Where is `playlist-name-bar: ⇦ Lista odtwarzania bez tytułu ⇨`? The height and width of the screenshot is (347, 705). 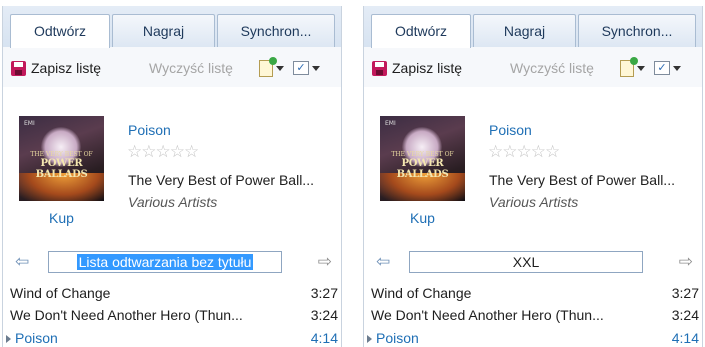
playlist-name-bar: ⇦ Lista odtwarzania bez tytułu ⇨ is located at coordinates (172, 262).